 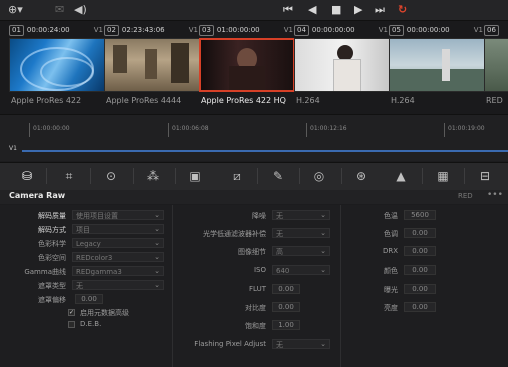 What do you see at coordinates (390, 251) in the screenshot?
I see `drx-label: DRX` at bounding box center [390, 251].